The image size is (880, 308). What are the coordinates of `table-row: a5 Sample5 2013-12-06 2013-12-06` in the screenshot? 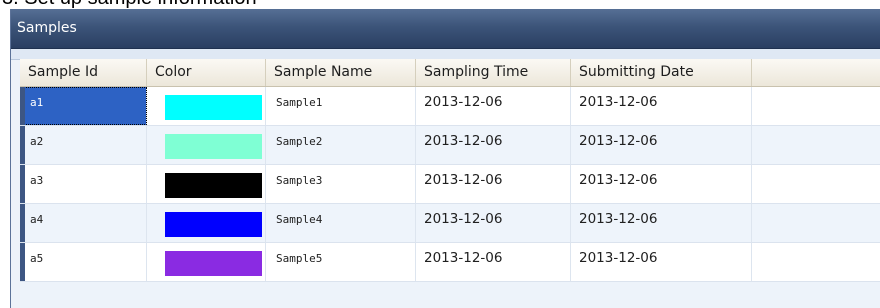 It's located at (450, 262).